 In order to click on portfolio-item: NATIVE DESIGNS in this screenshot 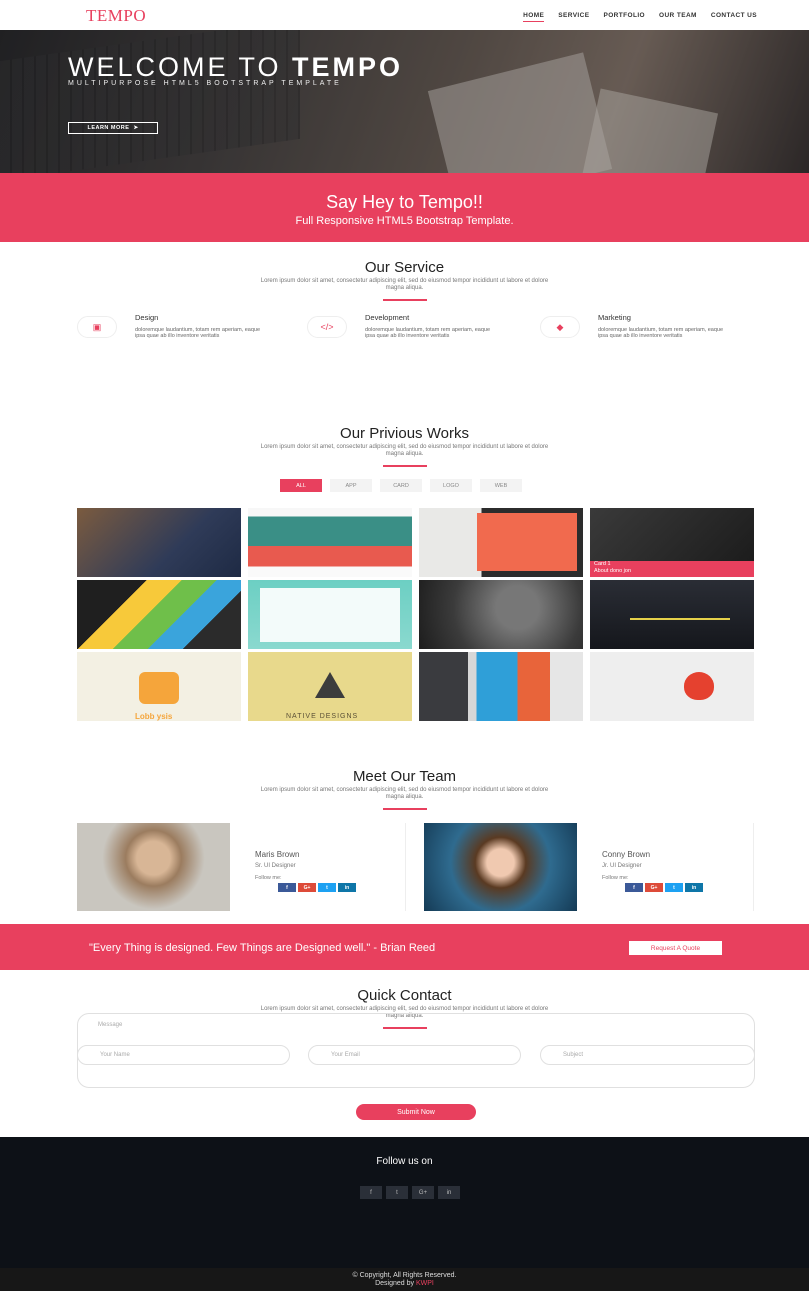, I will do `click(330, 686)`.